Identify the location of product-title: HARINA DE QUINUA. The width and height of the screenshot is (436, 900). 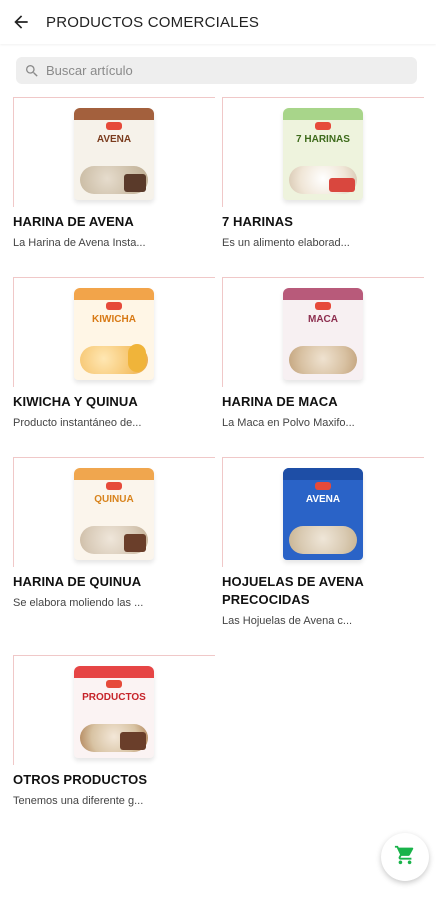
(118, 582).